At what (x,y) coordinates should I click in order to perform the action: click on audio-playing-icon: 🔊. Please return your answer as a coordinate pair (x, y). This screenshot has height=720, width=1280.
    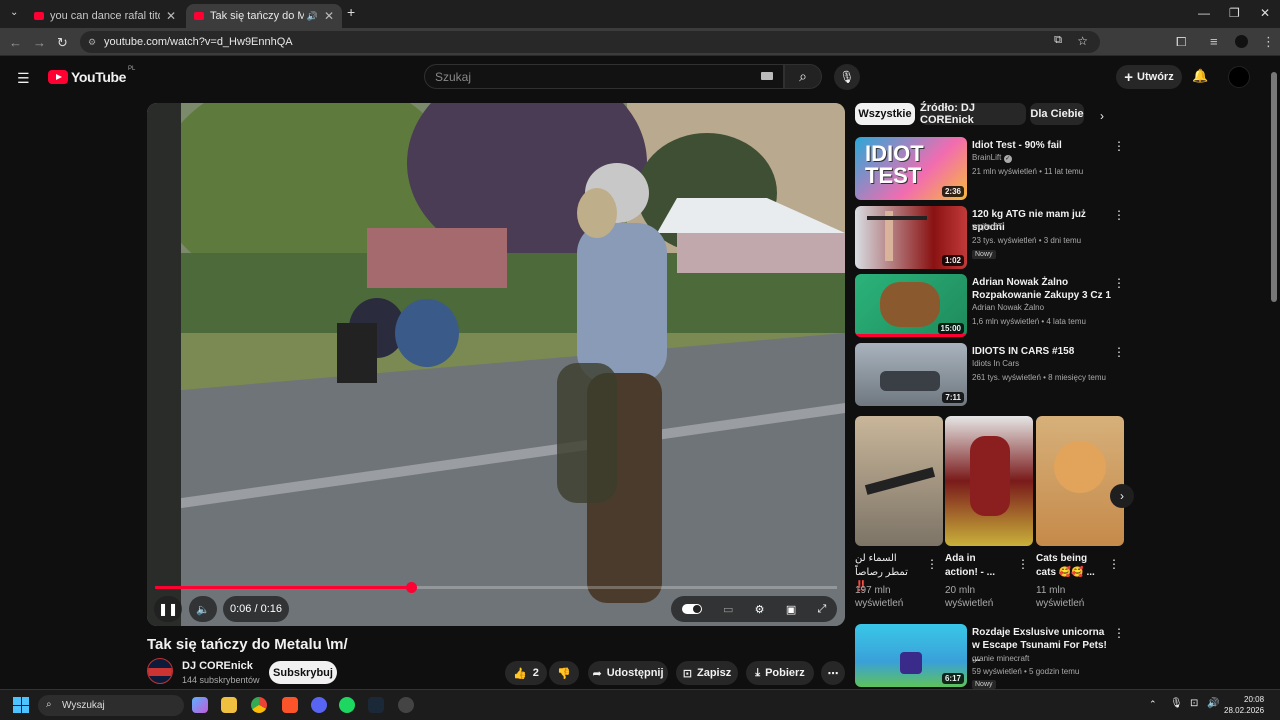
    Looking at the image, I should click on (312, 16).